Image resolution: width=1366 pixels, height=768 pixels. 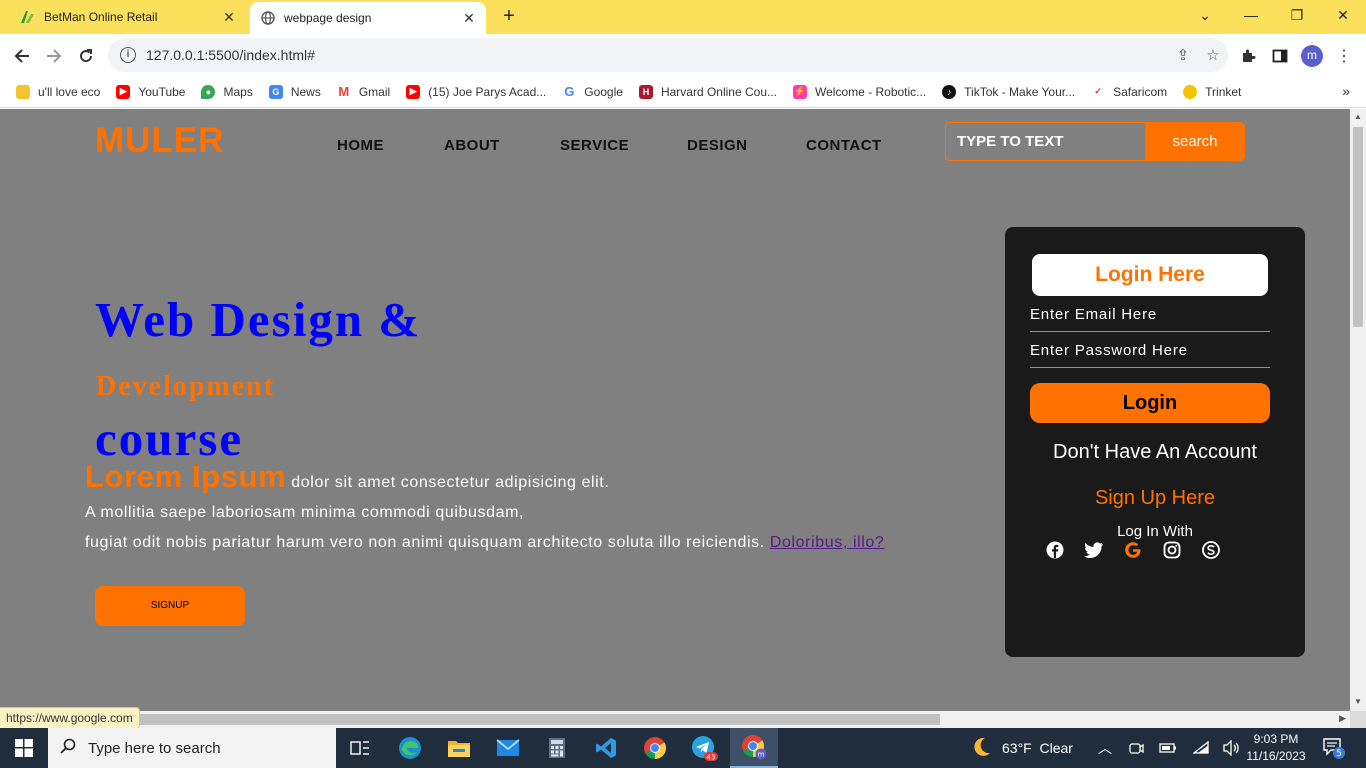 I want to click on horizontal-scrollbar: ▶, so click(x=675, y=719).